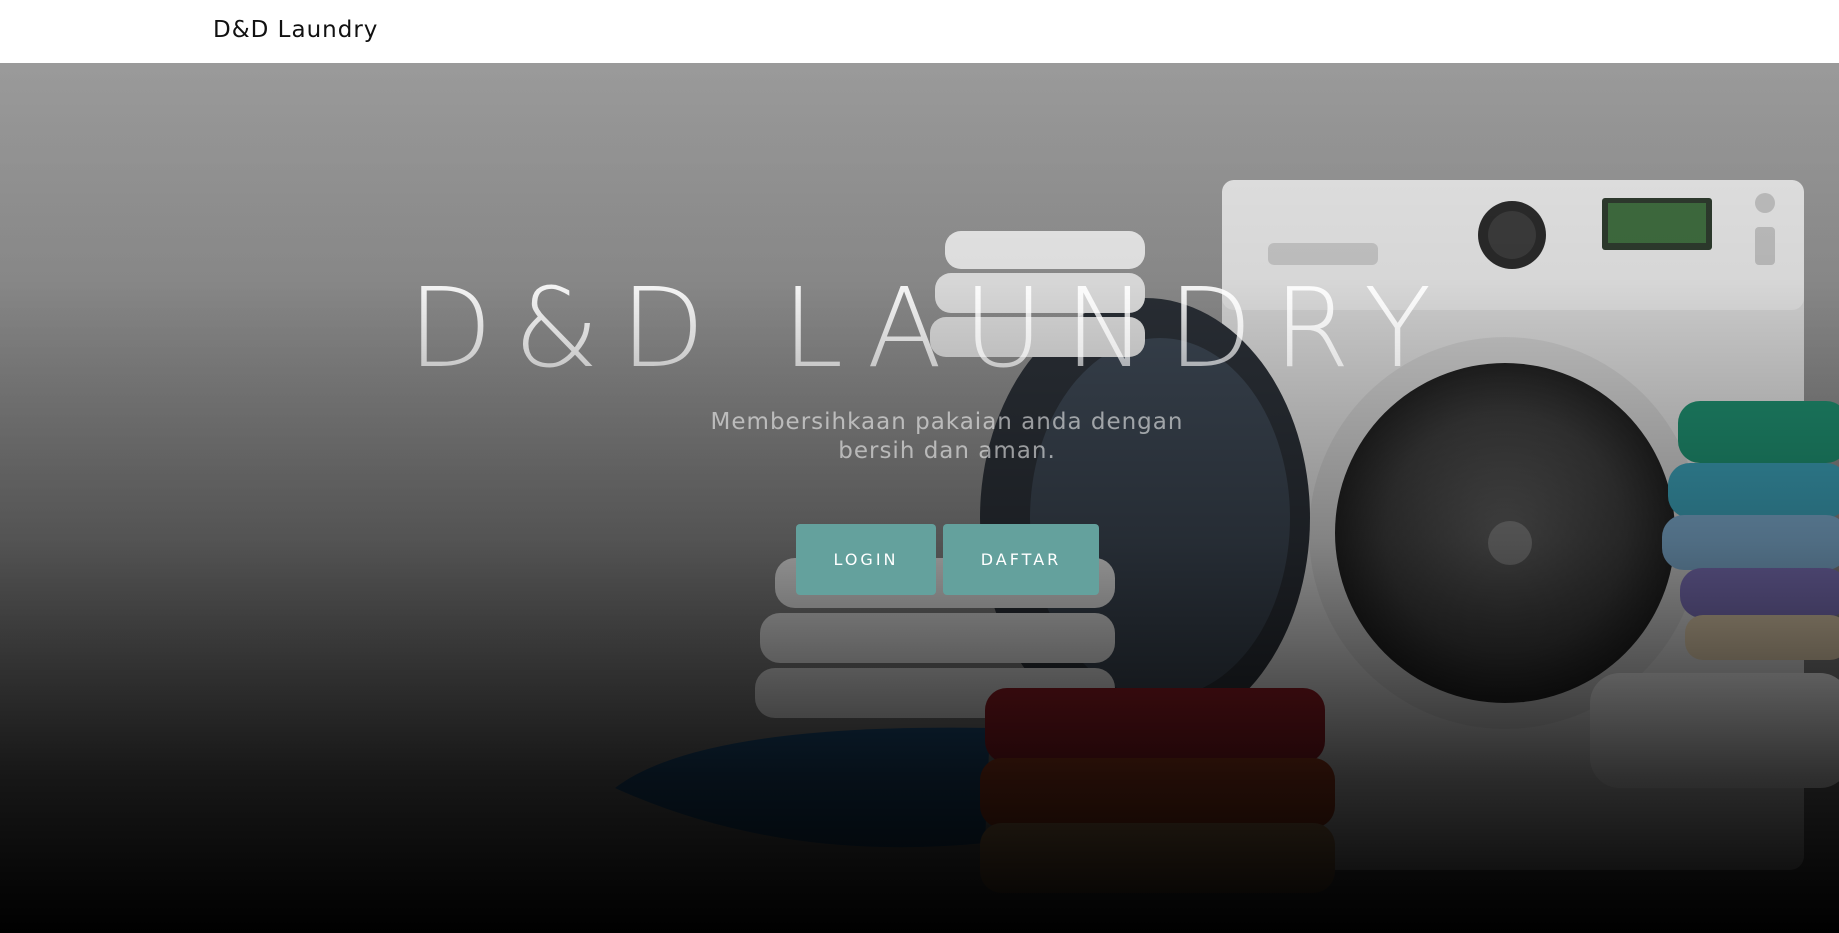 This screenshot has height=933, width=1839. I want to click on brand-link: D&D Laundry, so click(295, 30).